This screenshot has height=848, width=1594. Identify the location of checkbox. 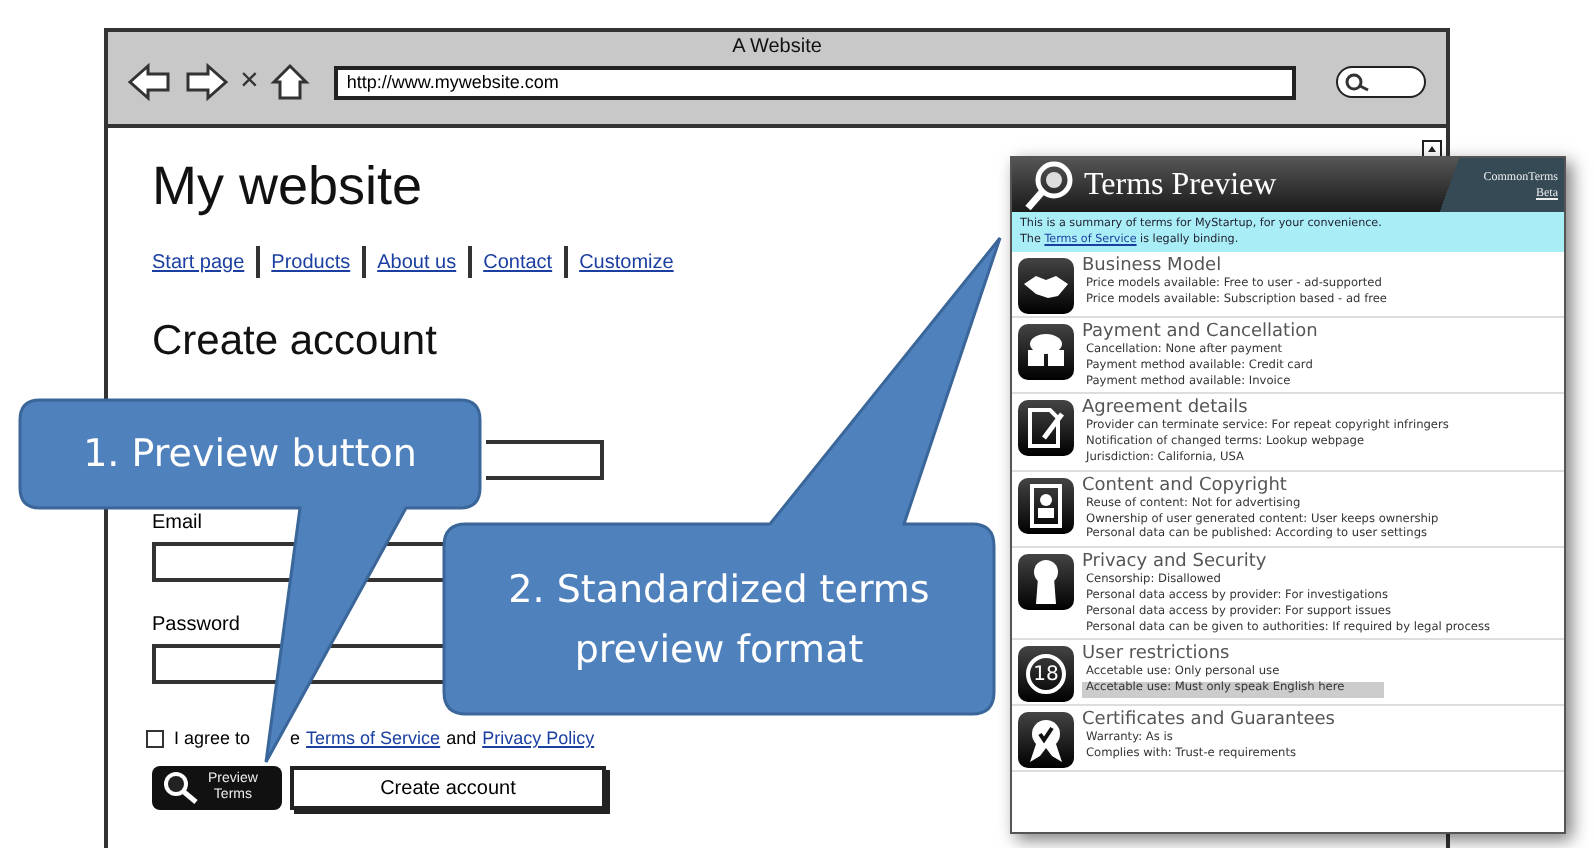
(155, 738).